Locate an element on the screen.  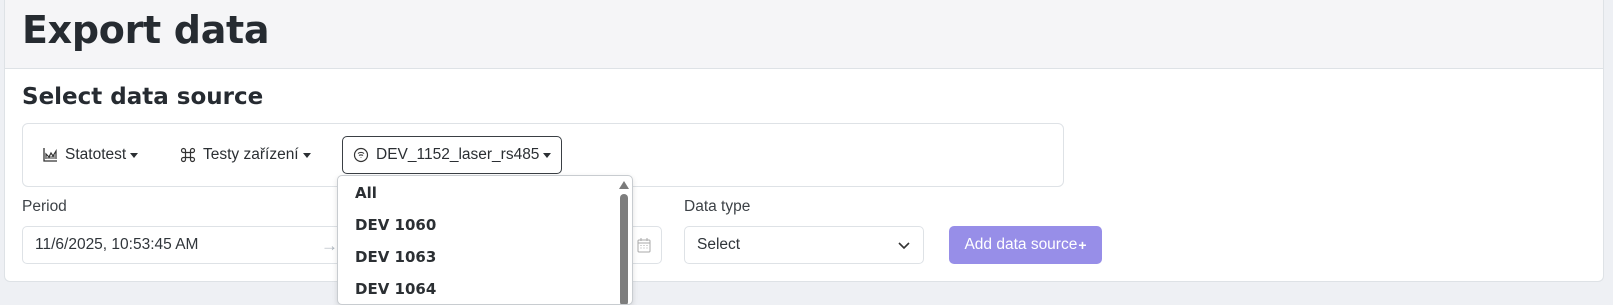
source-testy-label: Testy zařízení is located at coordinates (251, 154).